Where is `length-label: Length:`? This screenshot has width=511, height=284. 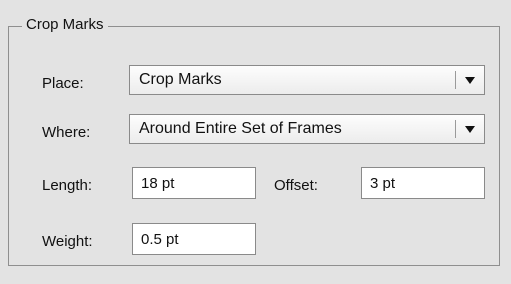 length-label: Length: is located at coordinates (67, 185).